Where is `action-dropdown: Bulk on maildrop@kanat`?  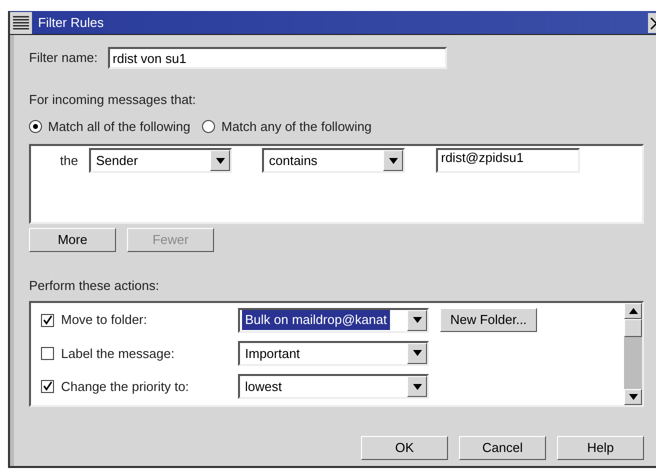
action-dropdown: Bulk on maildrop@kanat is located at coordinates (333, 320).